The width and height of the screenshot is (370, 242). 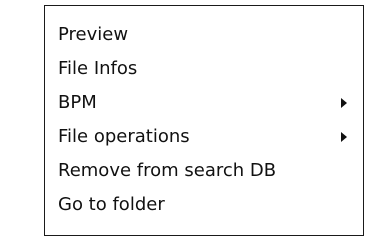 I want to click on menu-item-remove-from-search-db: Remove from search DB, so click(x=204, y=171).